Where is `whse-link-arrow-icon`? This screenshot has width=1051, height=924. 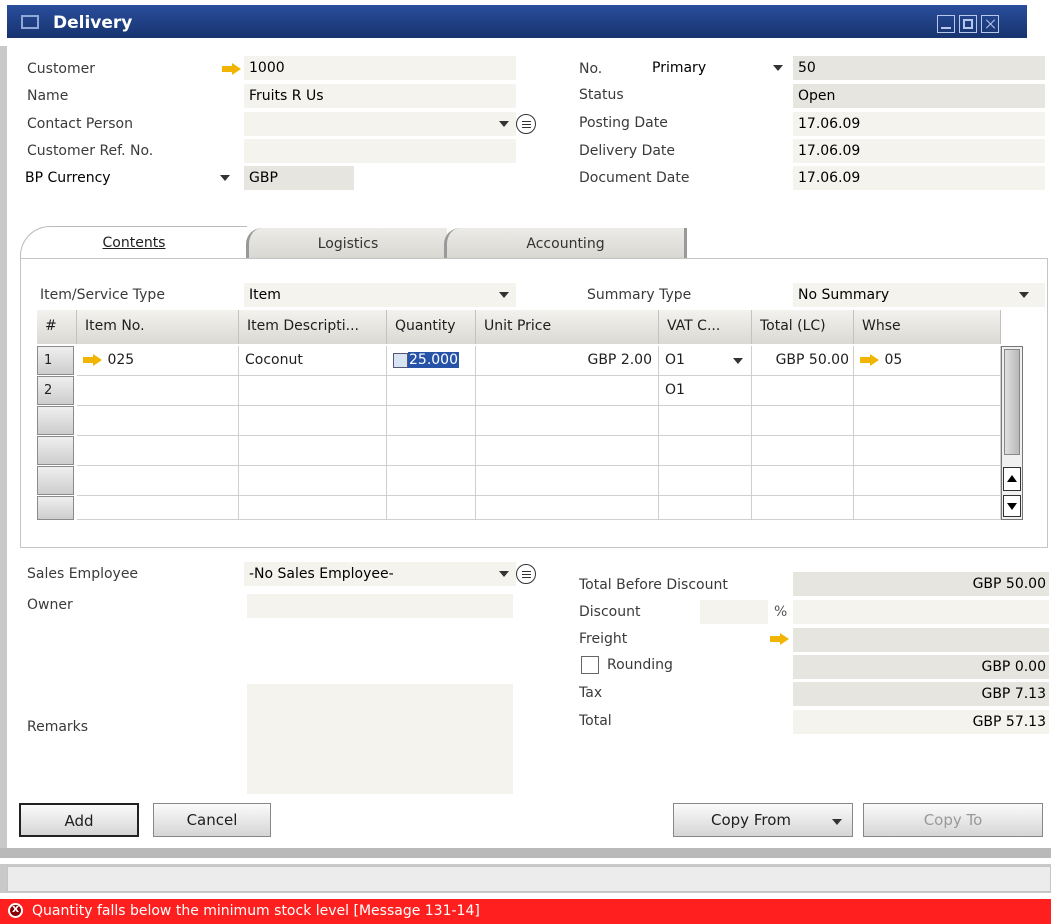
whse-link-arrow-icon is located at coordinates (870, 360).